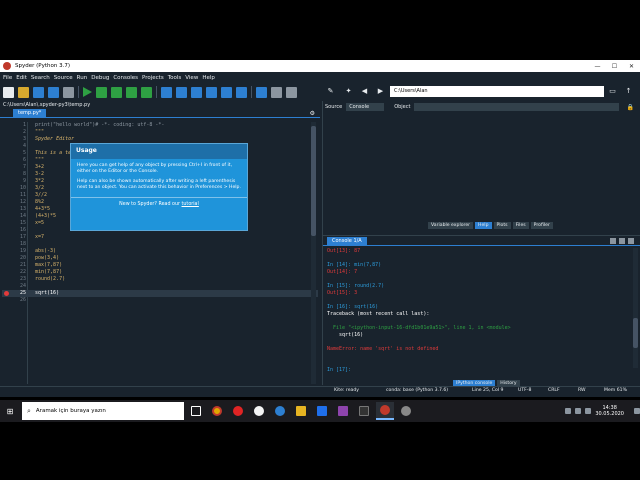  Describe the element at coordinates (160, 265) in the screenshot. I see `code-line: 21 max(7,87)` at that location.